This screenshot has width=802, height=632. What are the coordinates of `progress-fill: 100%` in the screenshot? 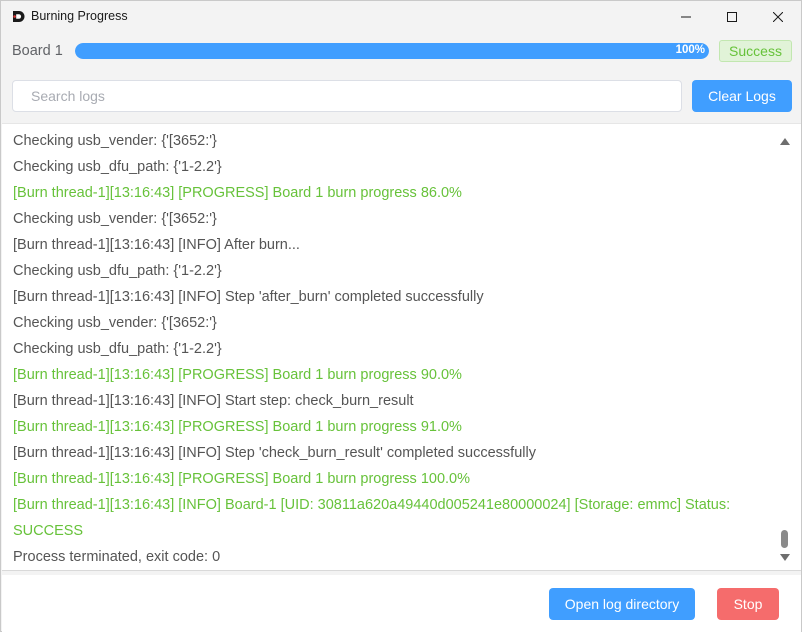 It's located at (392, 51).